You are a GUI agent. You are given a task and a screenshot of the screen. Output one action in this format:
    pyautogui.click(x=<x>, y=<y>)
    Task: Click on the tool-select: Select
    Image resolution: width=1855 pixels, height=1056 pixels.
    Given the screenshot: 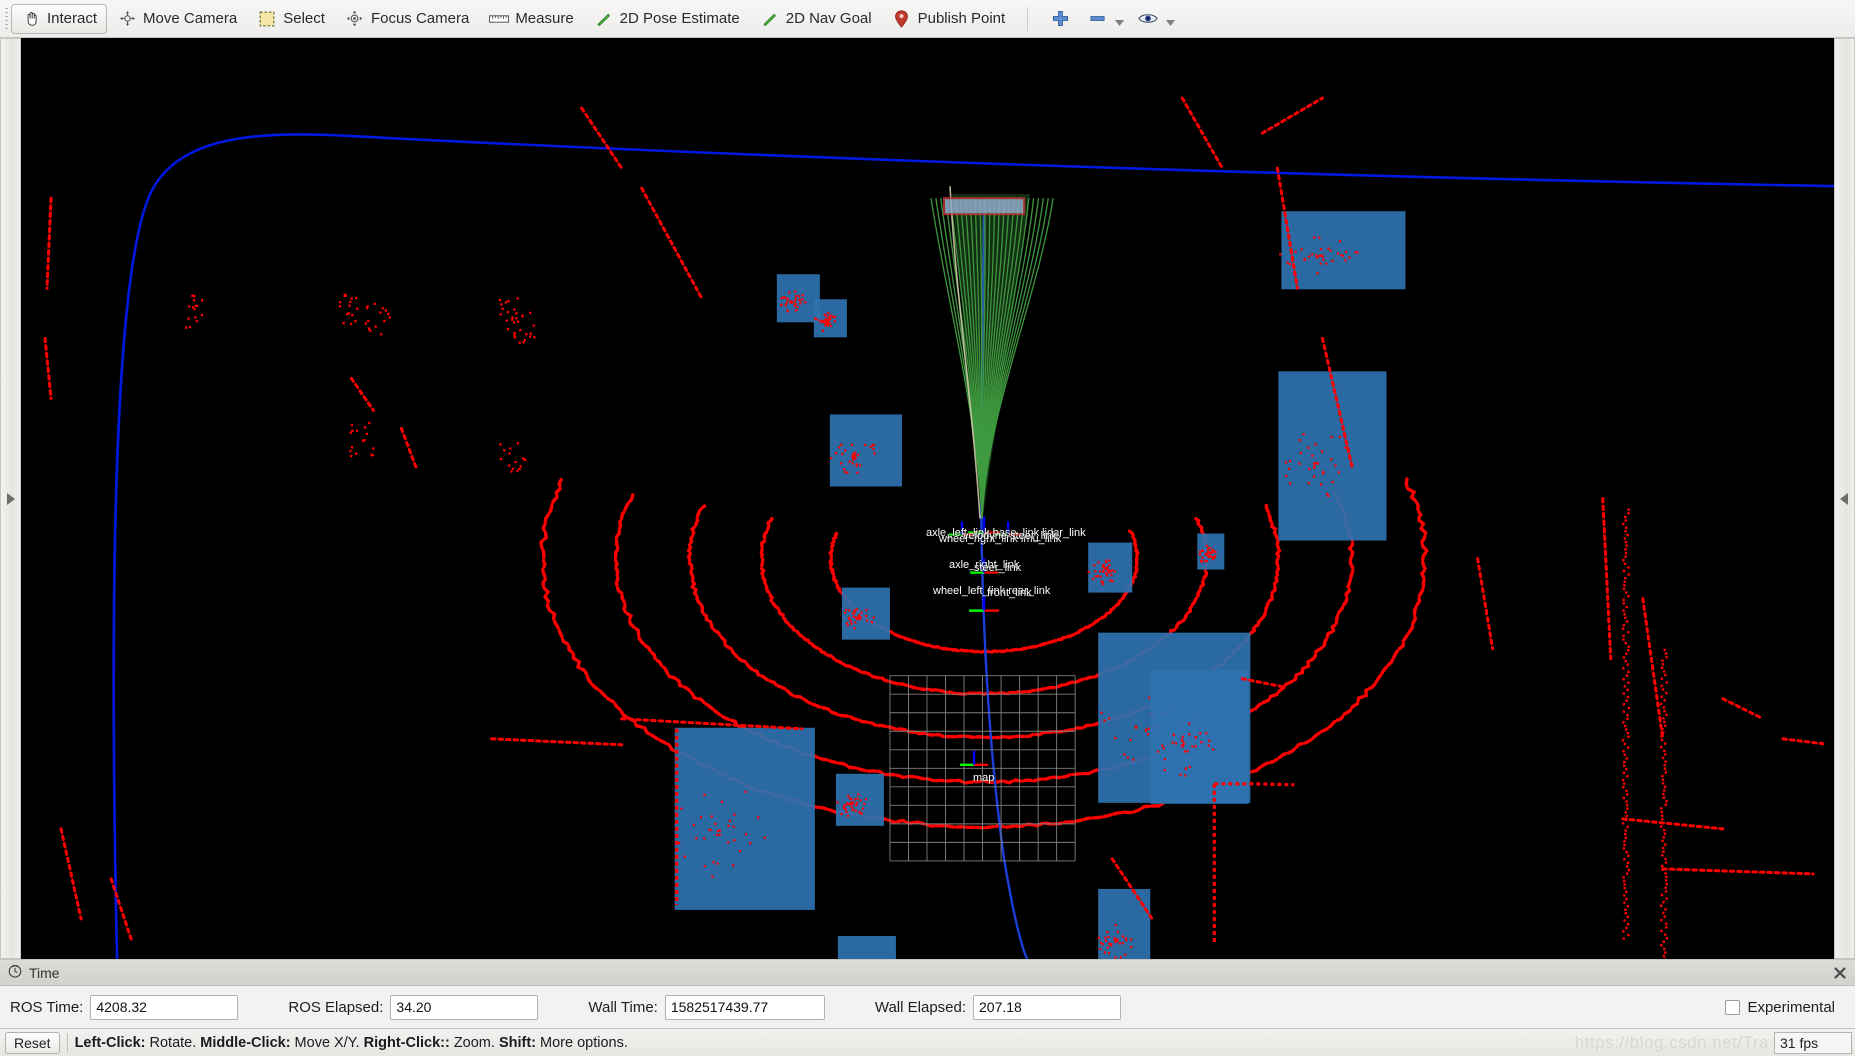 What is the action you would take?
    pyautogui.click(x=291, y=19)
    